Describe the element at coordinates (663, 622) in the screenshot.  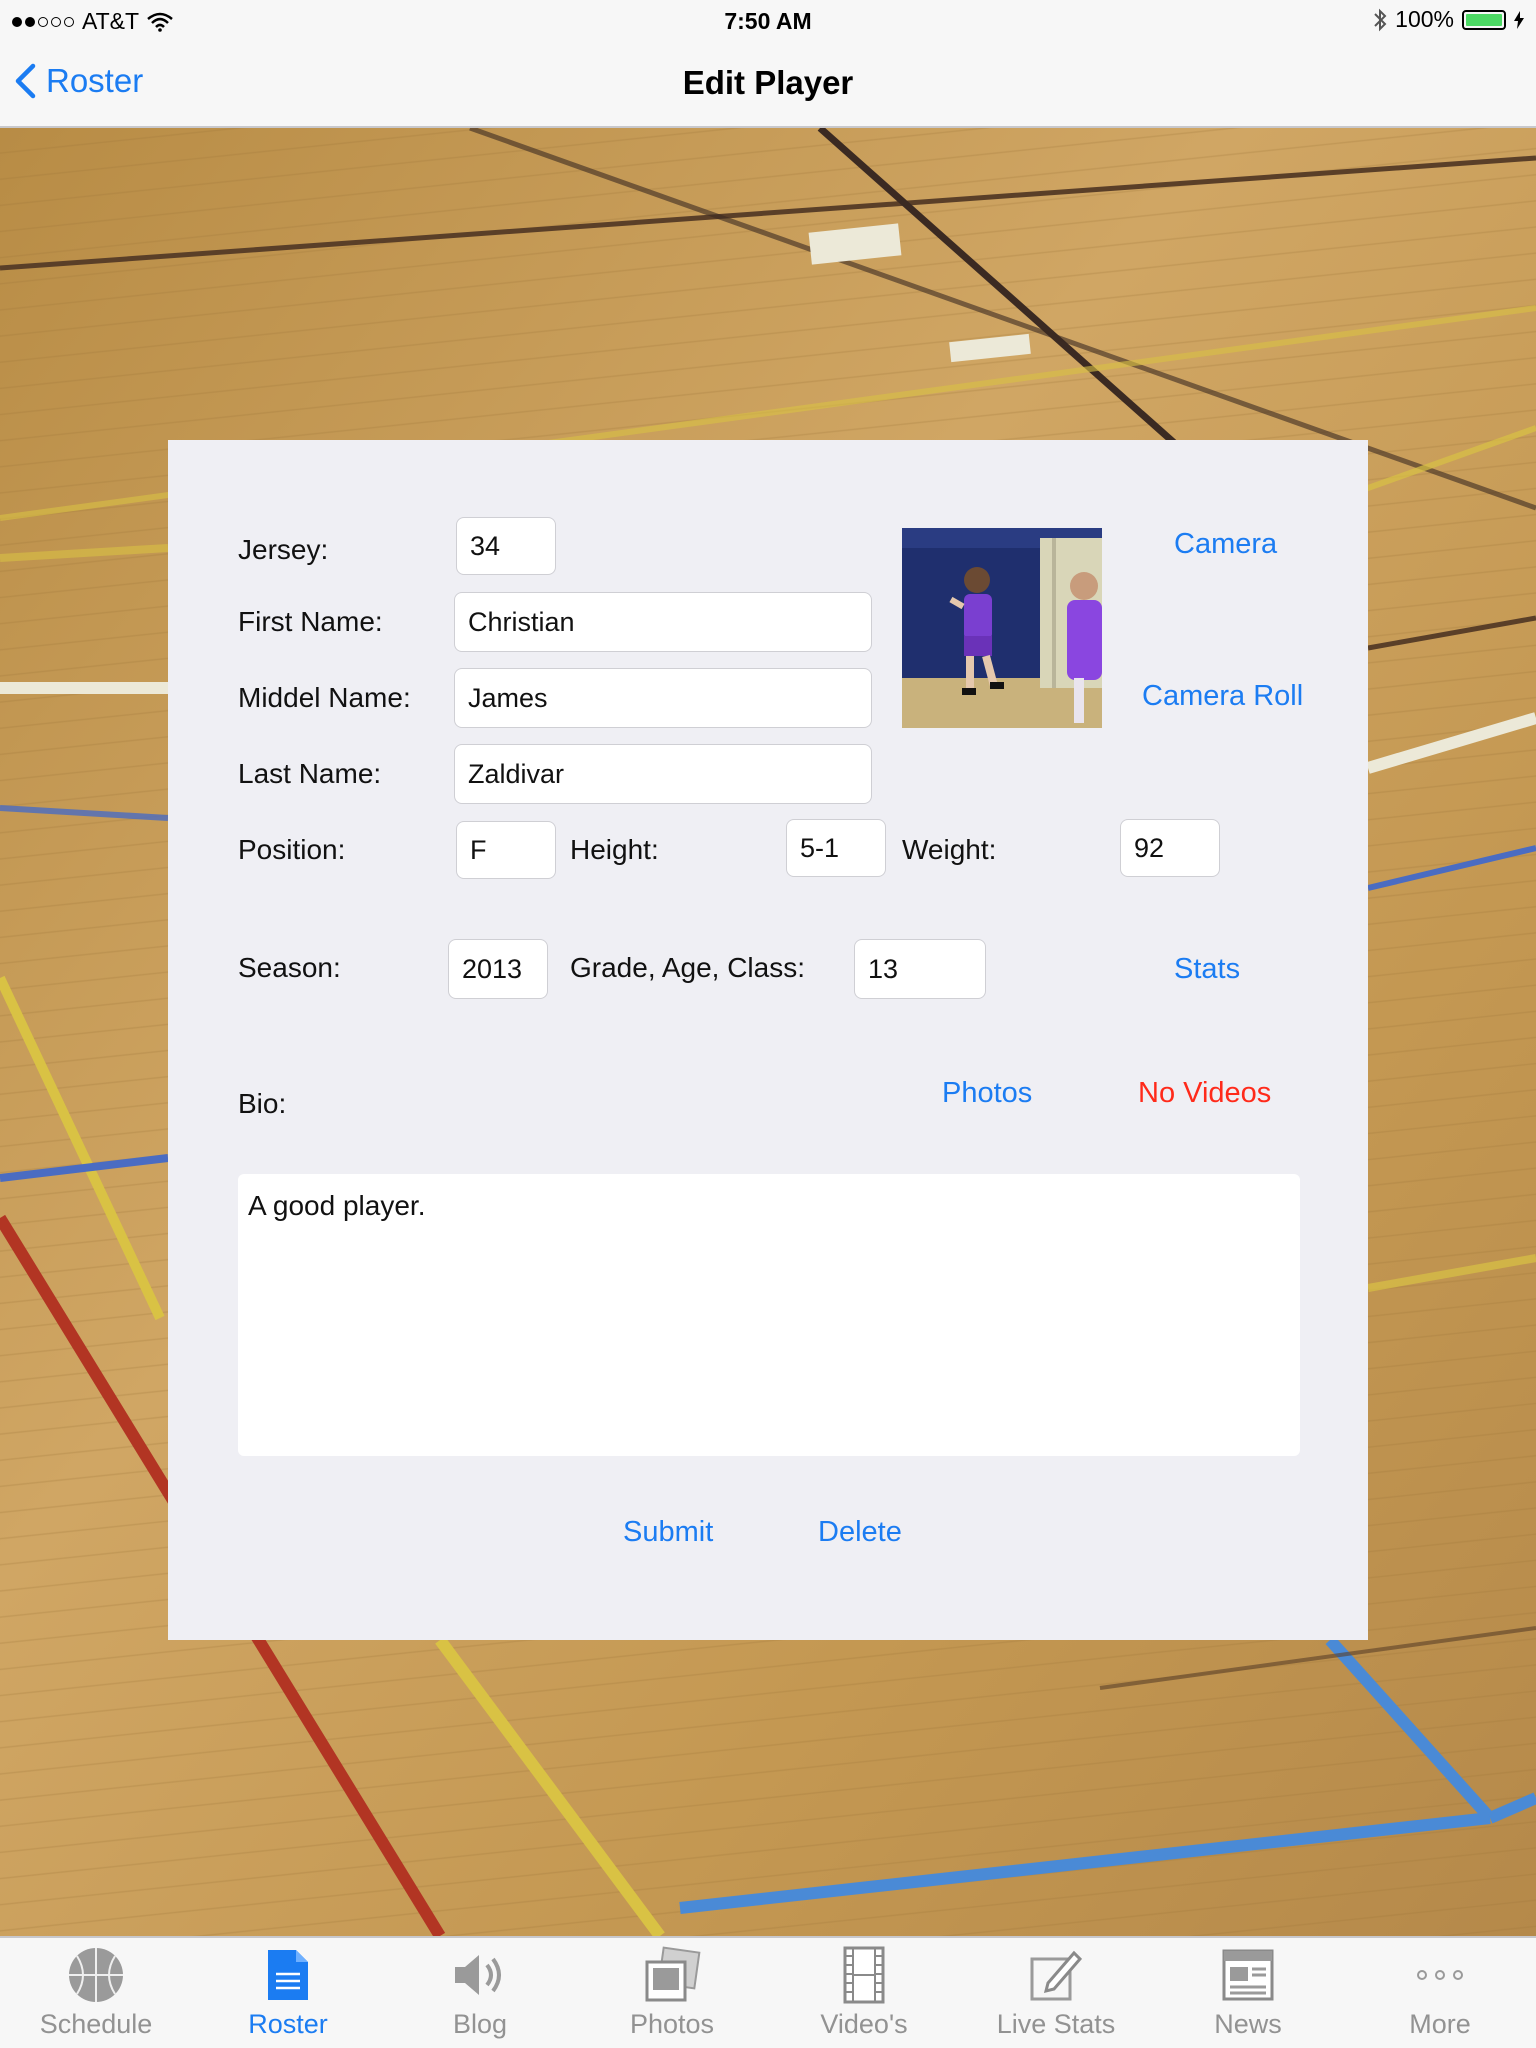
I see `first-name-field: Christian` at that location.